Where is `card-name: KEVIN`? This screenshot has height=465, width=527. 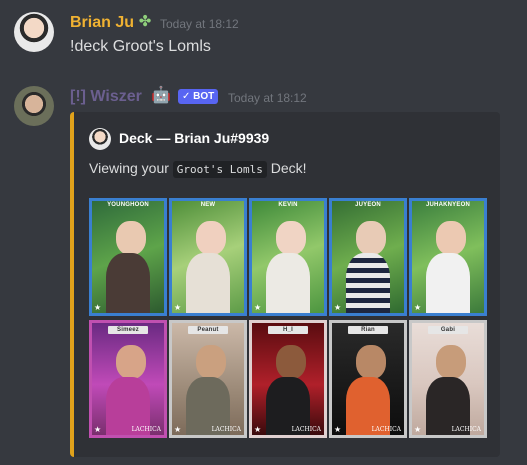
card-name: KEVIN is located at coordinates (288, 205).